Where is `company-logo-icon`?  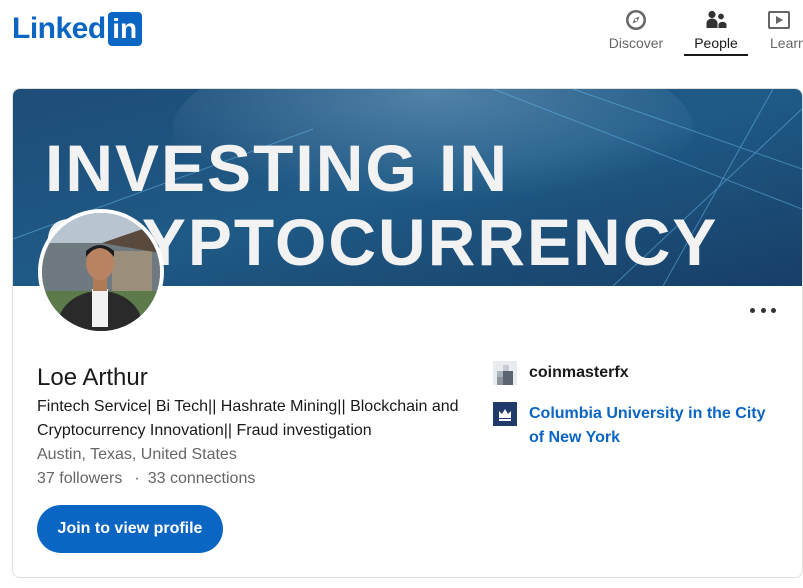
company-logo-icon is located at coordinates (505, 373).